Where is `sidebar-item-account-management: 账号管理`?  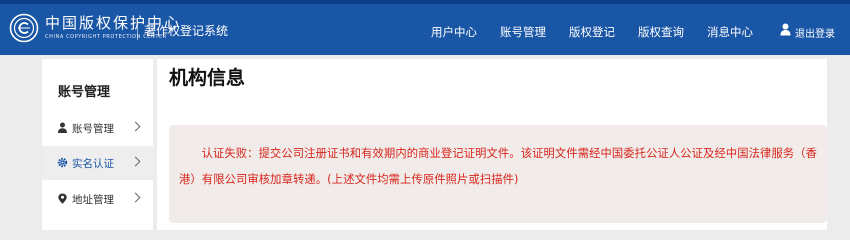 sidebar-item-account-management: 账号管理 is located at coordinates (97, 128).